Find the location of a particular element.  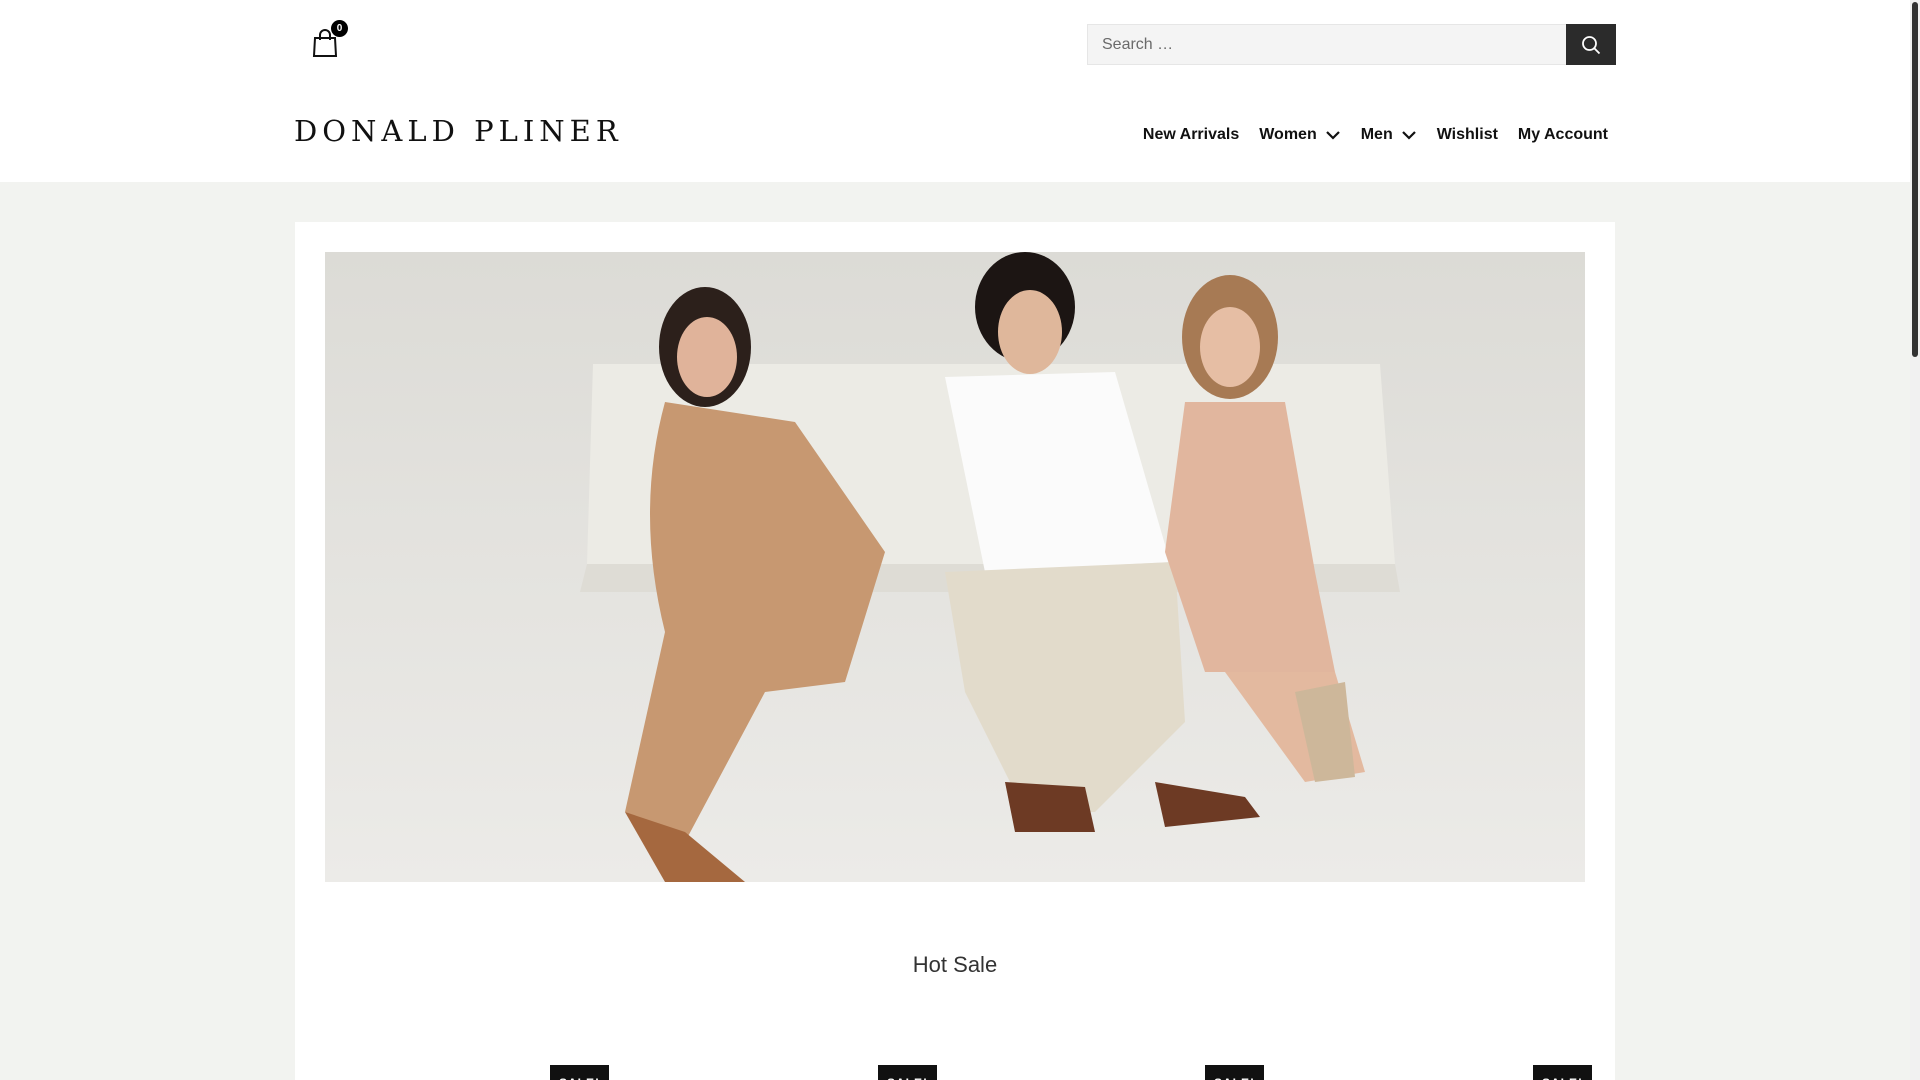

nav-label: New Arrivals is located at coordinates (1191, 134).